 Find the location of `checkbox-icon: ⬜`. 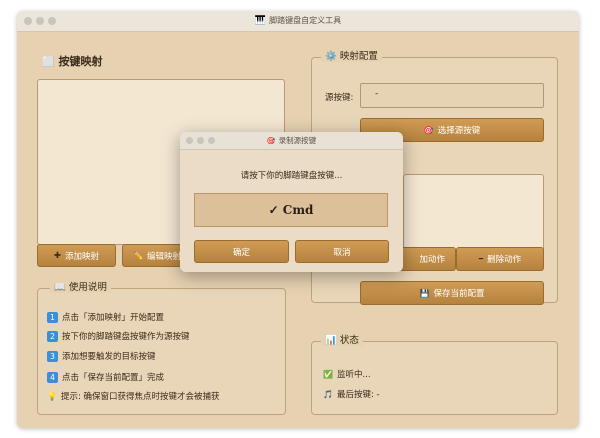

checkbox-icon: ⬜ is located at coordinates (48, 62).